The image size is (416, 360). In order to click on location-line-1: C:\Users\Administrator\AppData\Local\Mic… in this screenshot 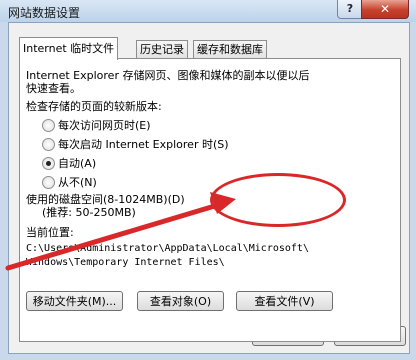, I will do `click(167, 248)`.